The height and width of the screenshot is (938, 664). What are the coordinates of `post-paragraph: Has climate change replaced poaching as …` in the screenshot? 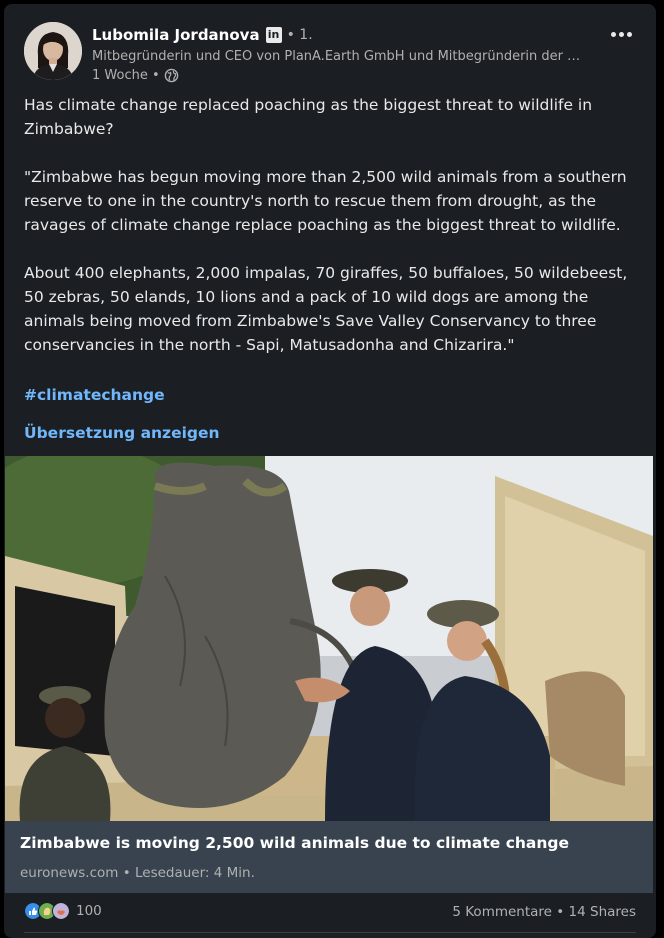 It's located at (308, 117).